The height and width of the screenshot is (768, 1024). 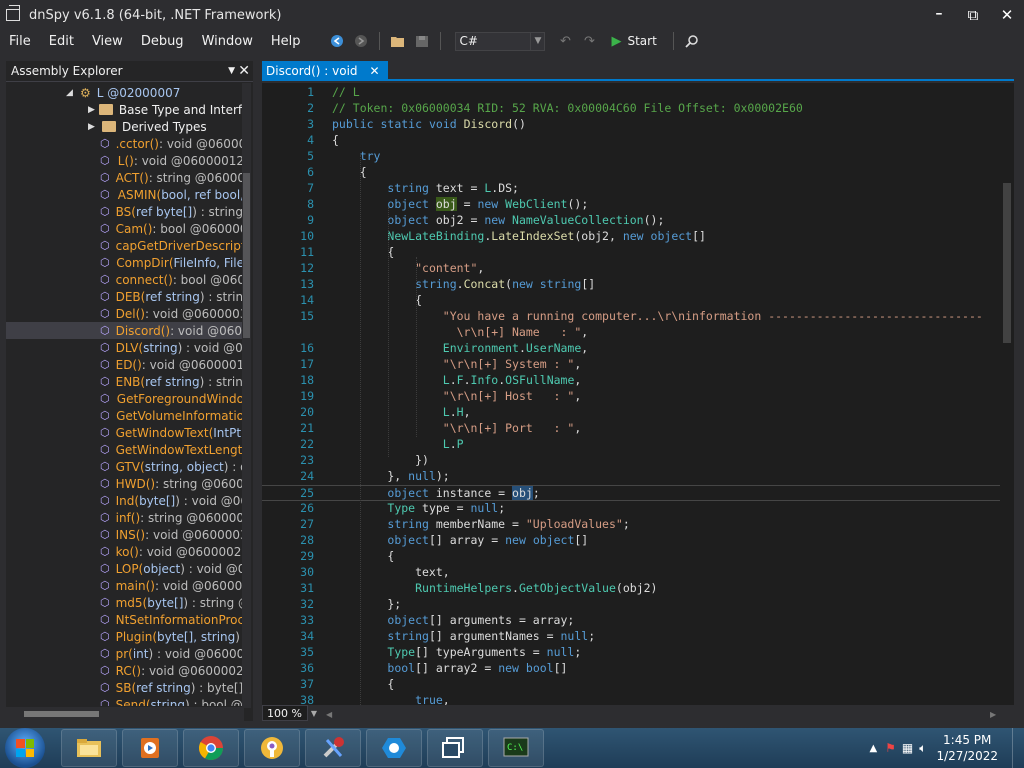 I want to click on media-player-icon, so click(x=150, y=748).